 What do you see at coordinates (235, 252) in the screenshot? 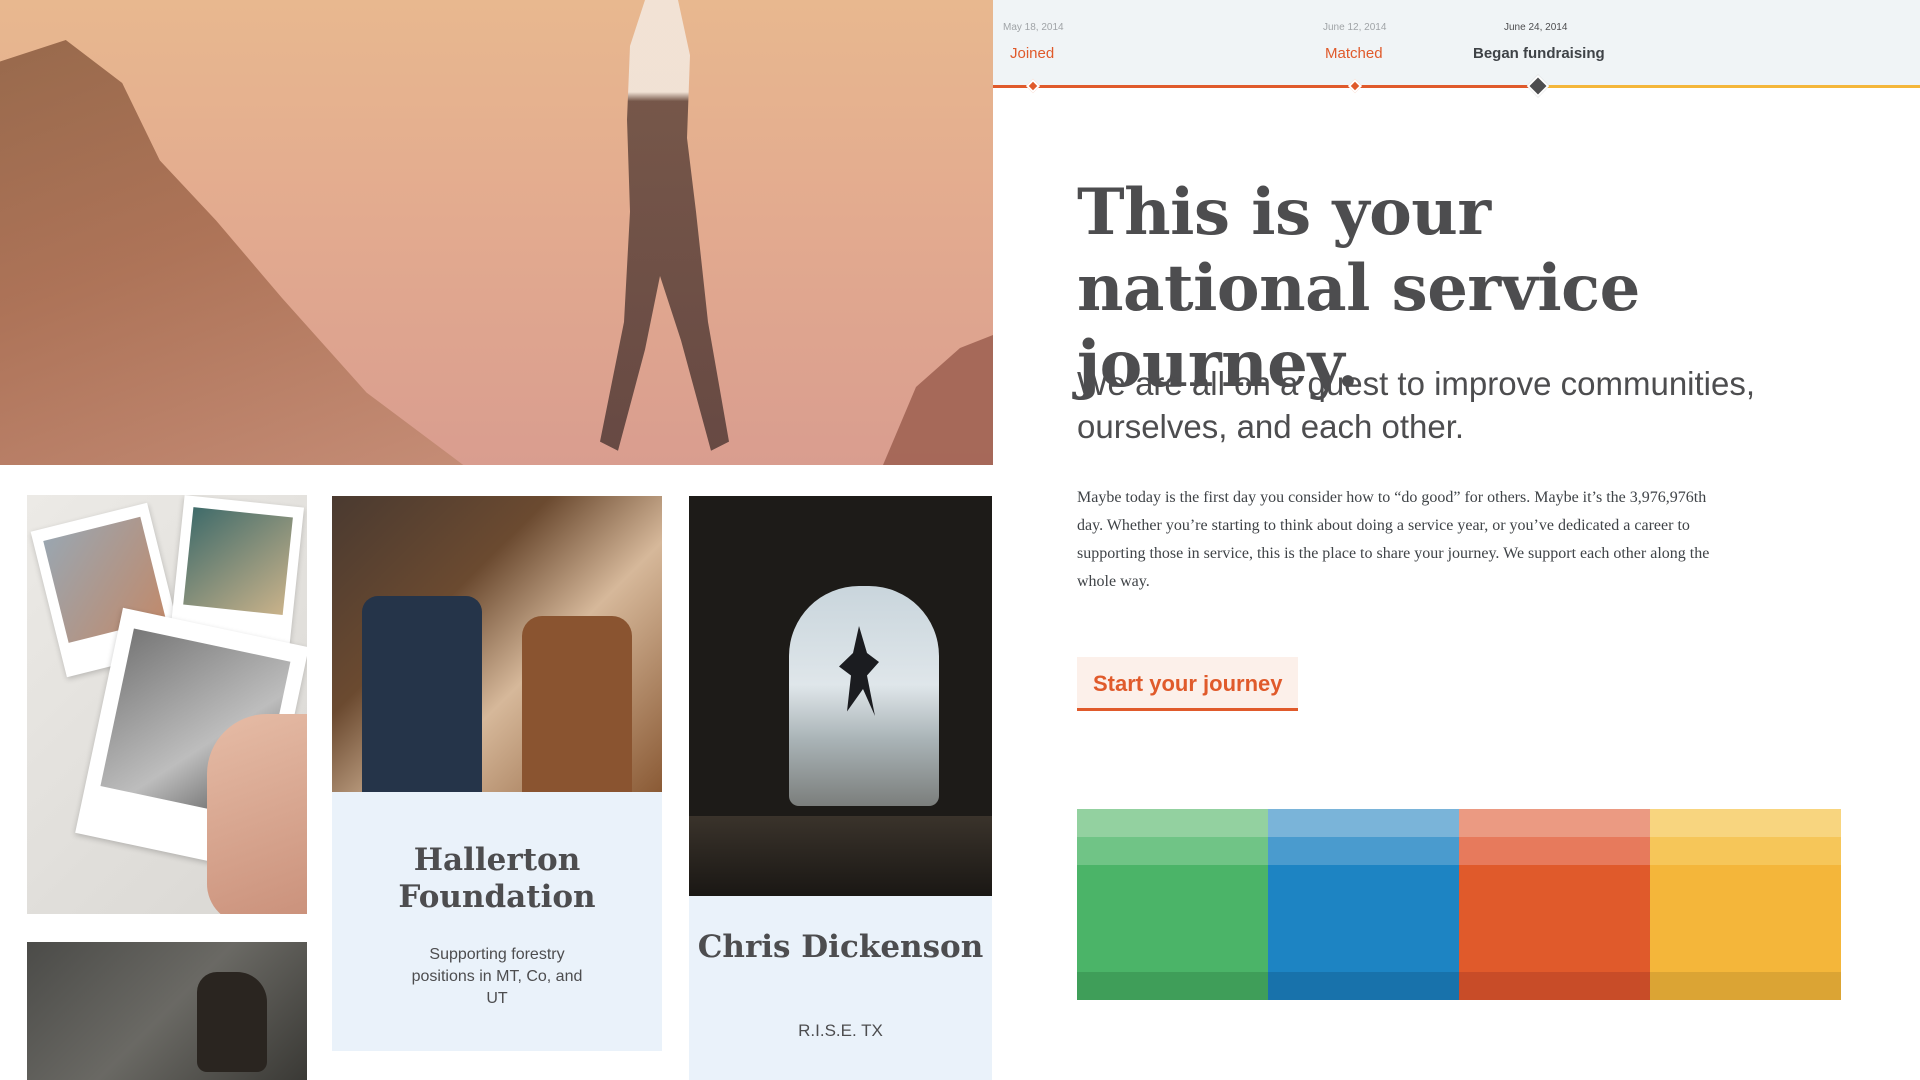
I see `hero-cliff-shape` at bounding box center [235, 252].